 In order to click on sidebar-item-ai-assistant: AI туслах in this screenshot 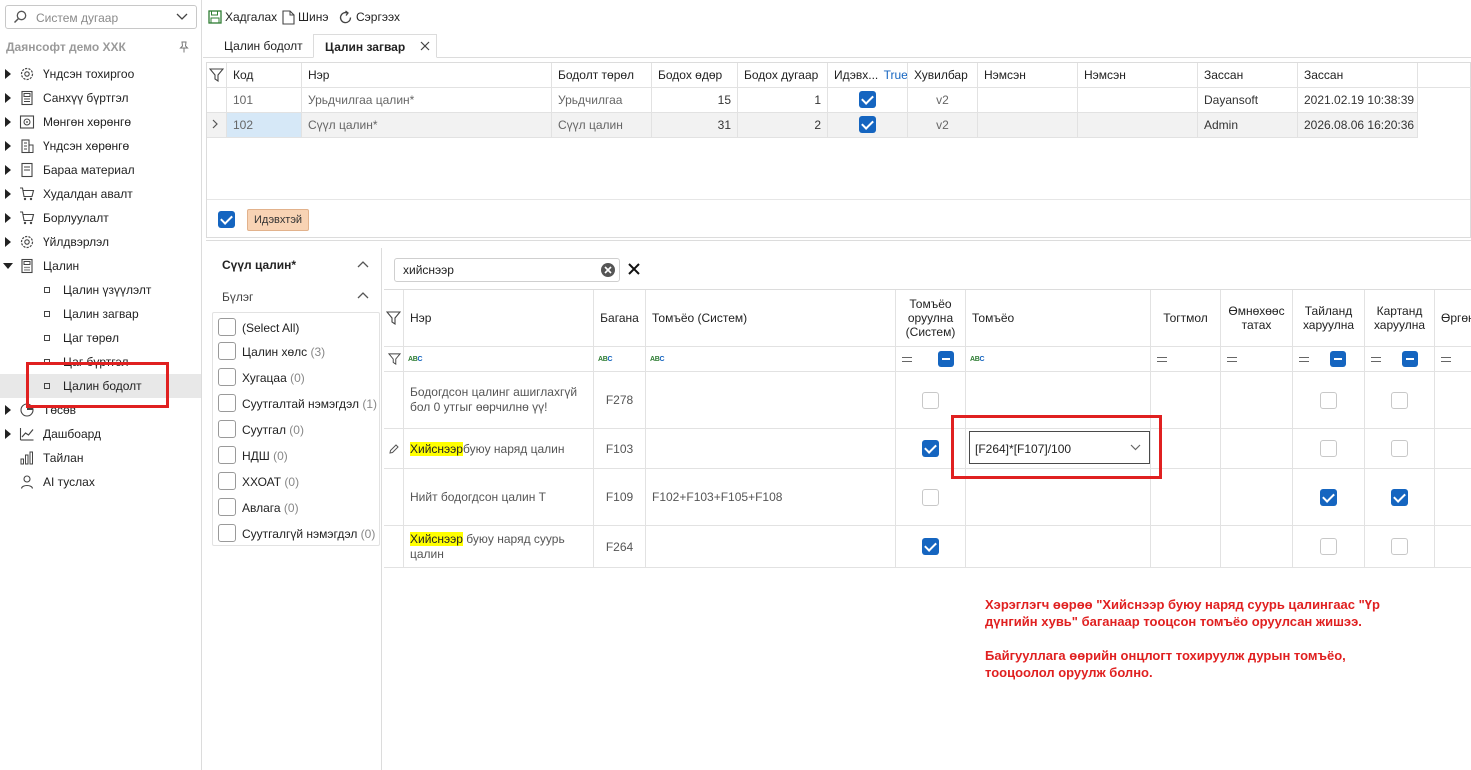, I will do `click(100, 482)`.